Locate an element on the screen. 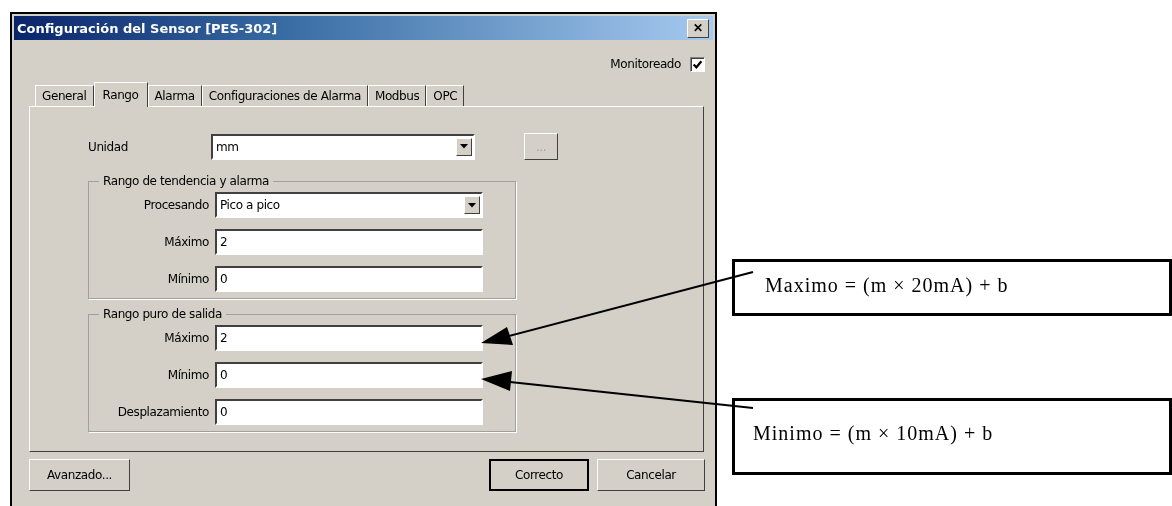  dropdown-field: Pico a pico is located at coordinates (349, 205).